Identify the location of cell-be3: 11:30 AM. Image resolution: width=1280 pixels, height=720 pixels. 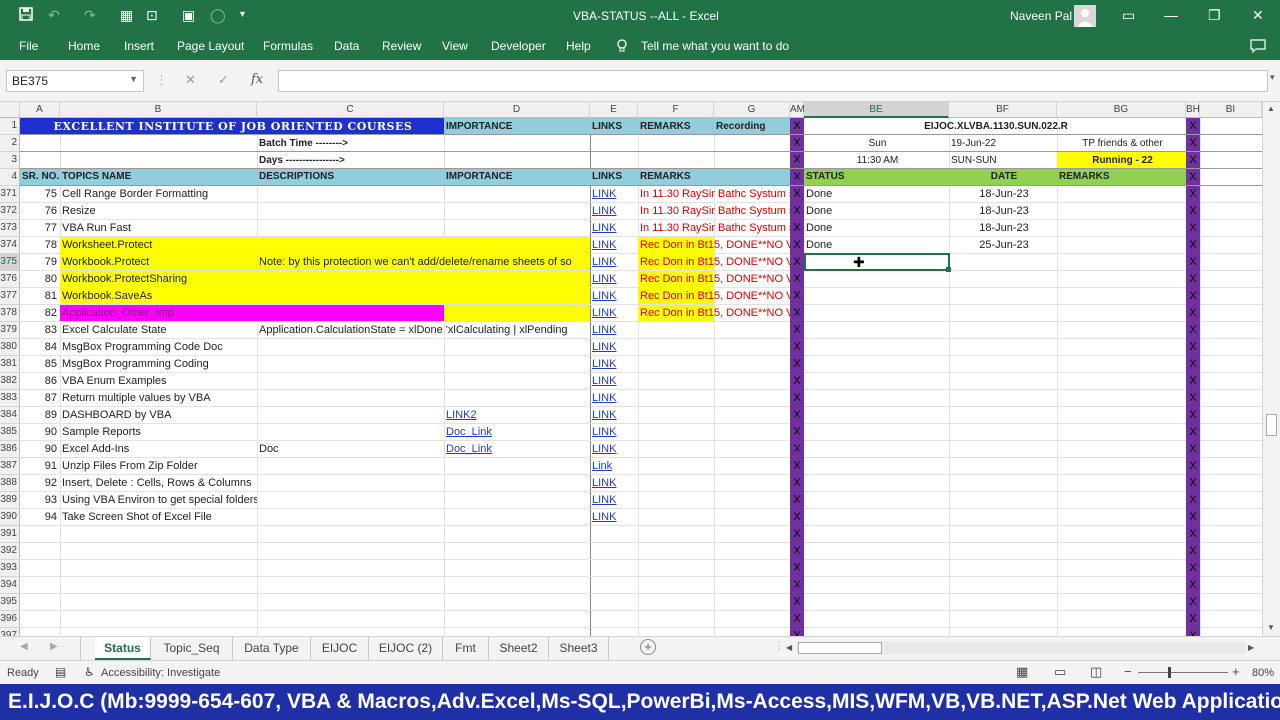
(876, 160).